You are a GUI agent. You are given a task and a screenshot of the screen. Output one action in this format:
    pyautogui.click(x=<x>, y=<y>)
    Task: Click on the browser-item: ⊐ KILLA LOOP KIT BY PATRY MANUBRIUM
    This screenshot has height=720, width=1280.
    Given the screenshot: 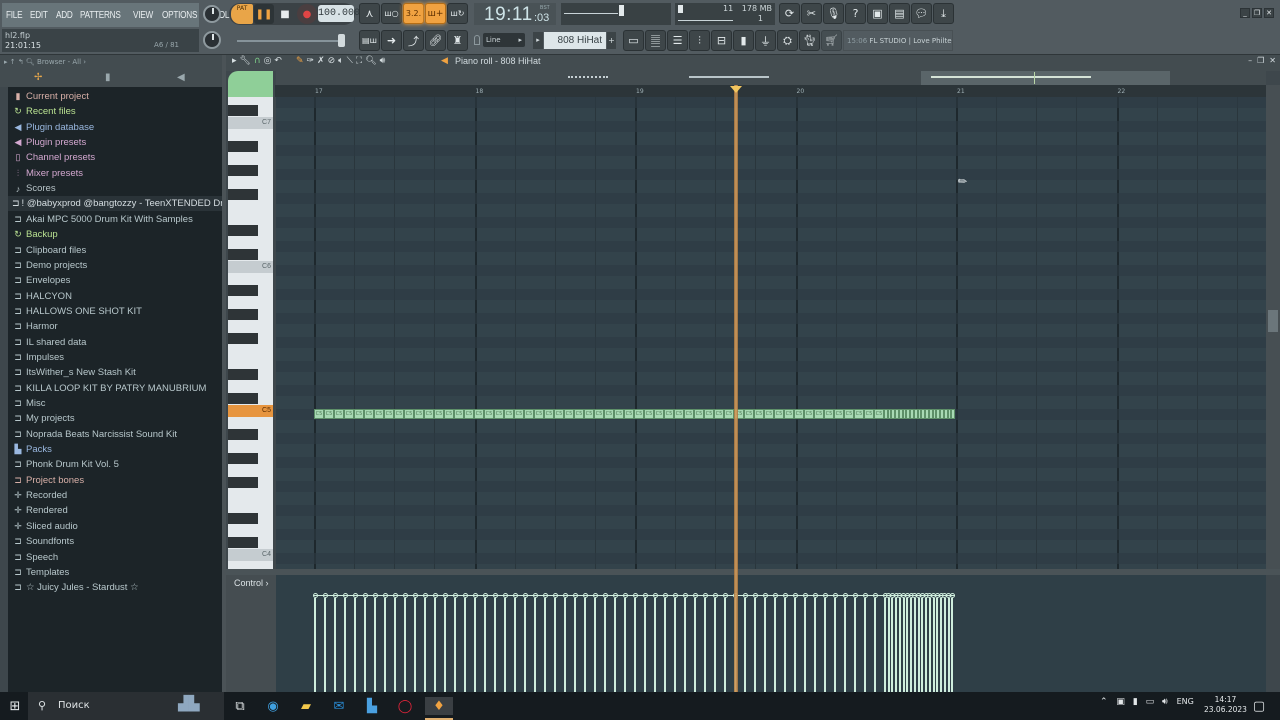 What is the action you would take?
    pyautogui.click(x=115, y=388)
    